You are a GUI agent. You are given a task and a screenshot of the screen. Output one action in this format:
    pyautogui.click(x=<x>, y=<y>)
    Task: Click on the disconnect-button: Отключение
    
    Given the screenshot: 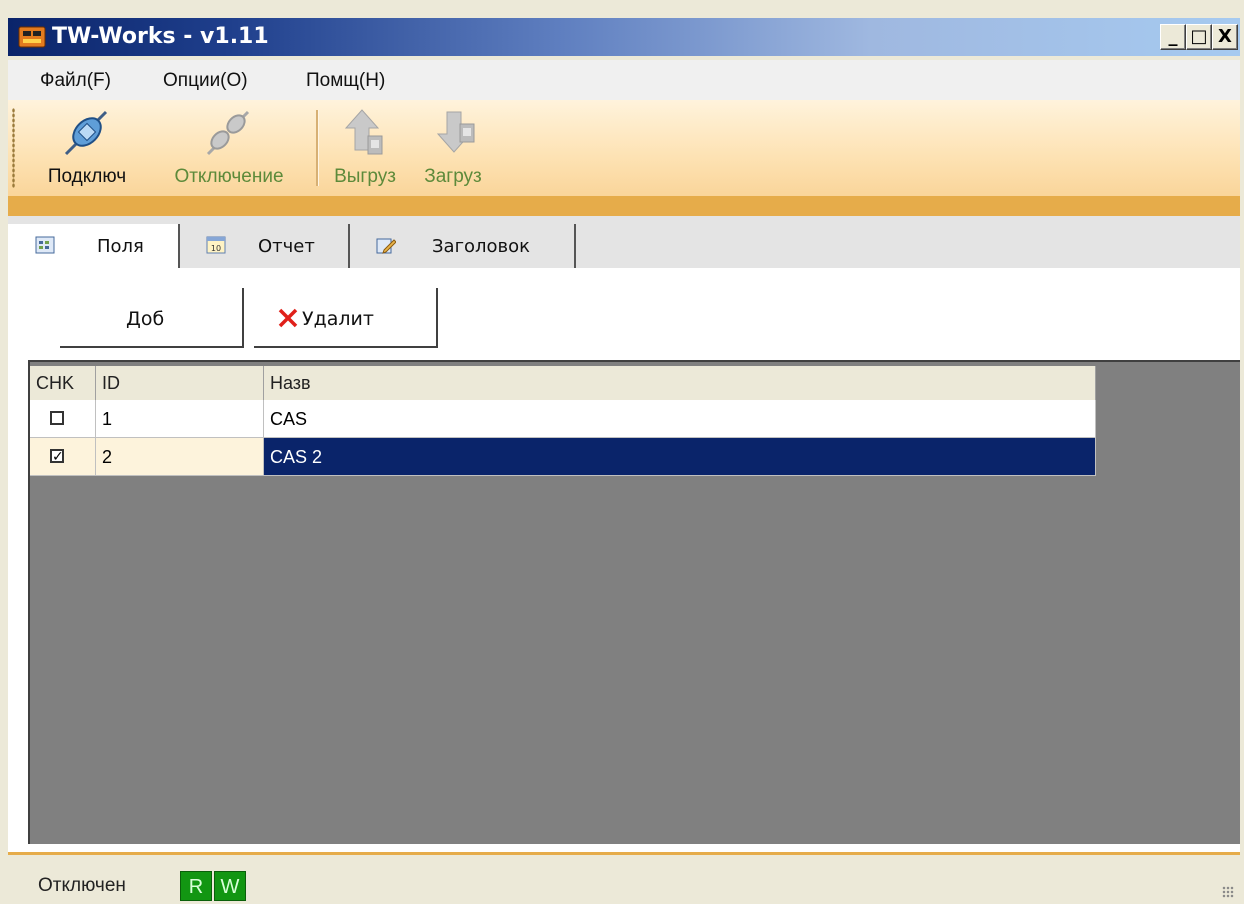 What is the action you would take?
    pyautogui.click(x=229, y=149)
    